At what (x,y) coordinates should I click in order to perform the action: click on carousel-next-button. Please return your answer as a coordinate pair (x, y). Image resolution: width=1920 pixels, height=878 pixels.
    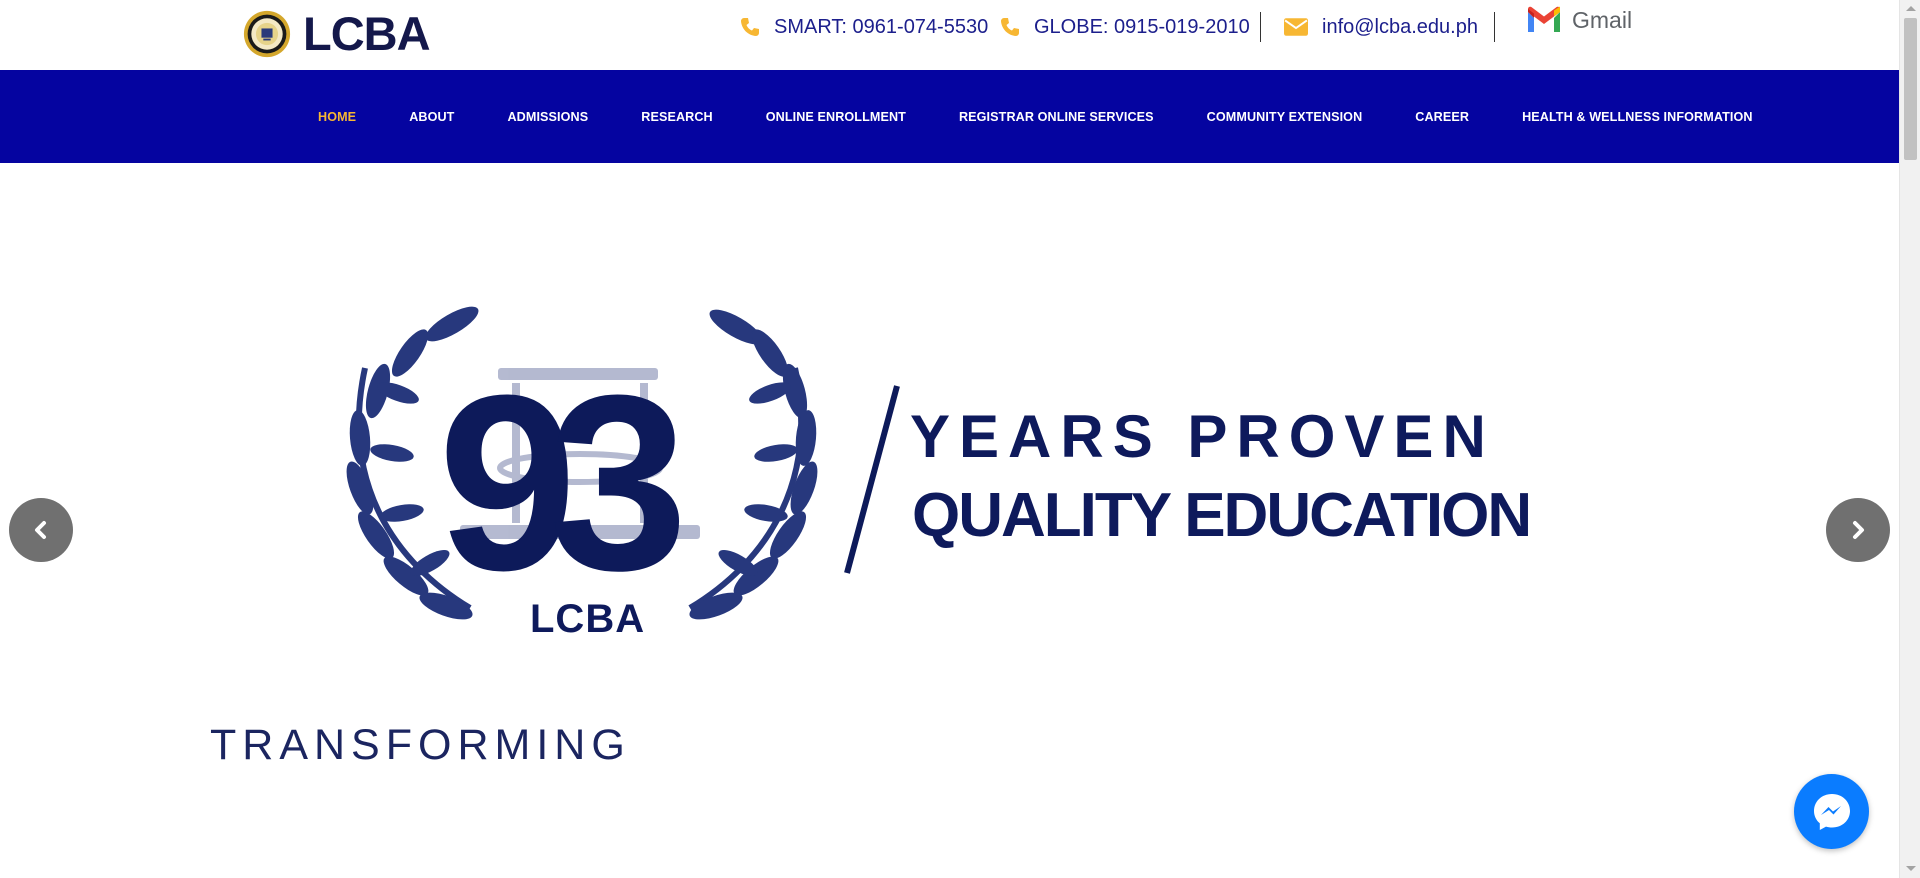
    Looking at the image, I should click on (1858, 530).